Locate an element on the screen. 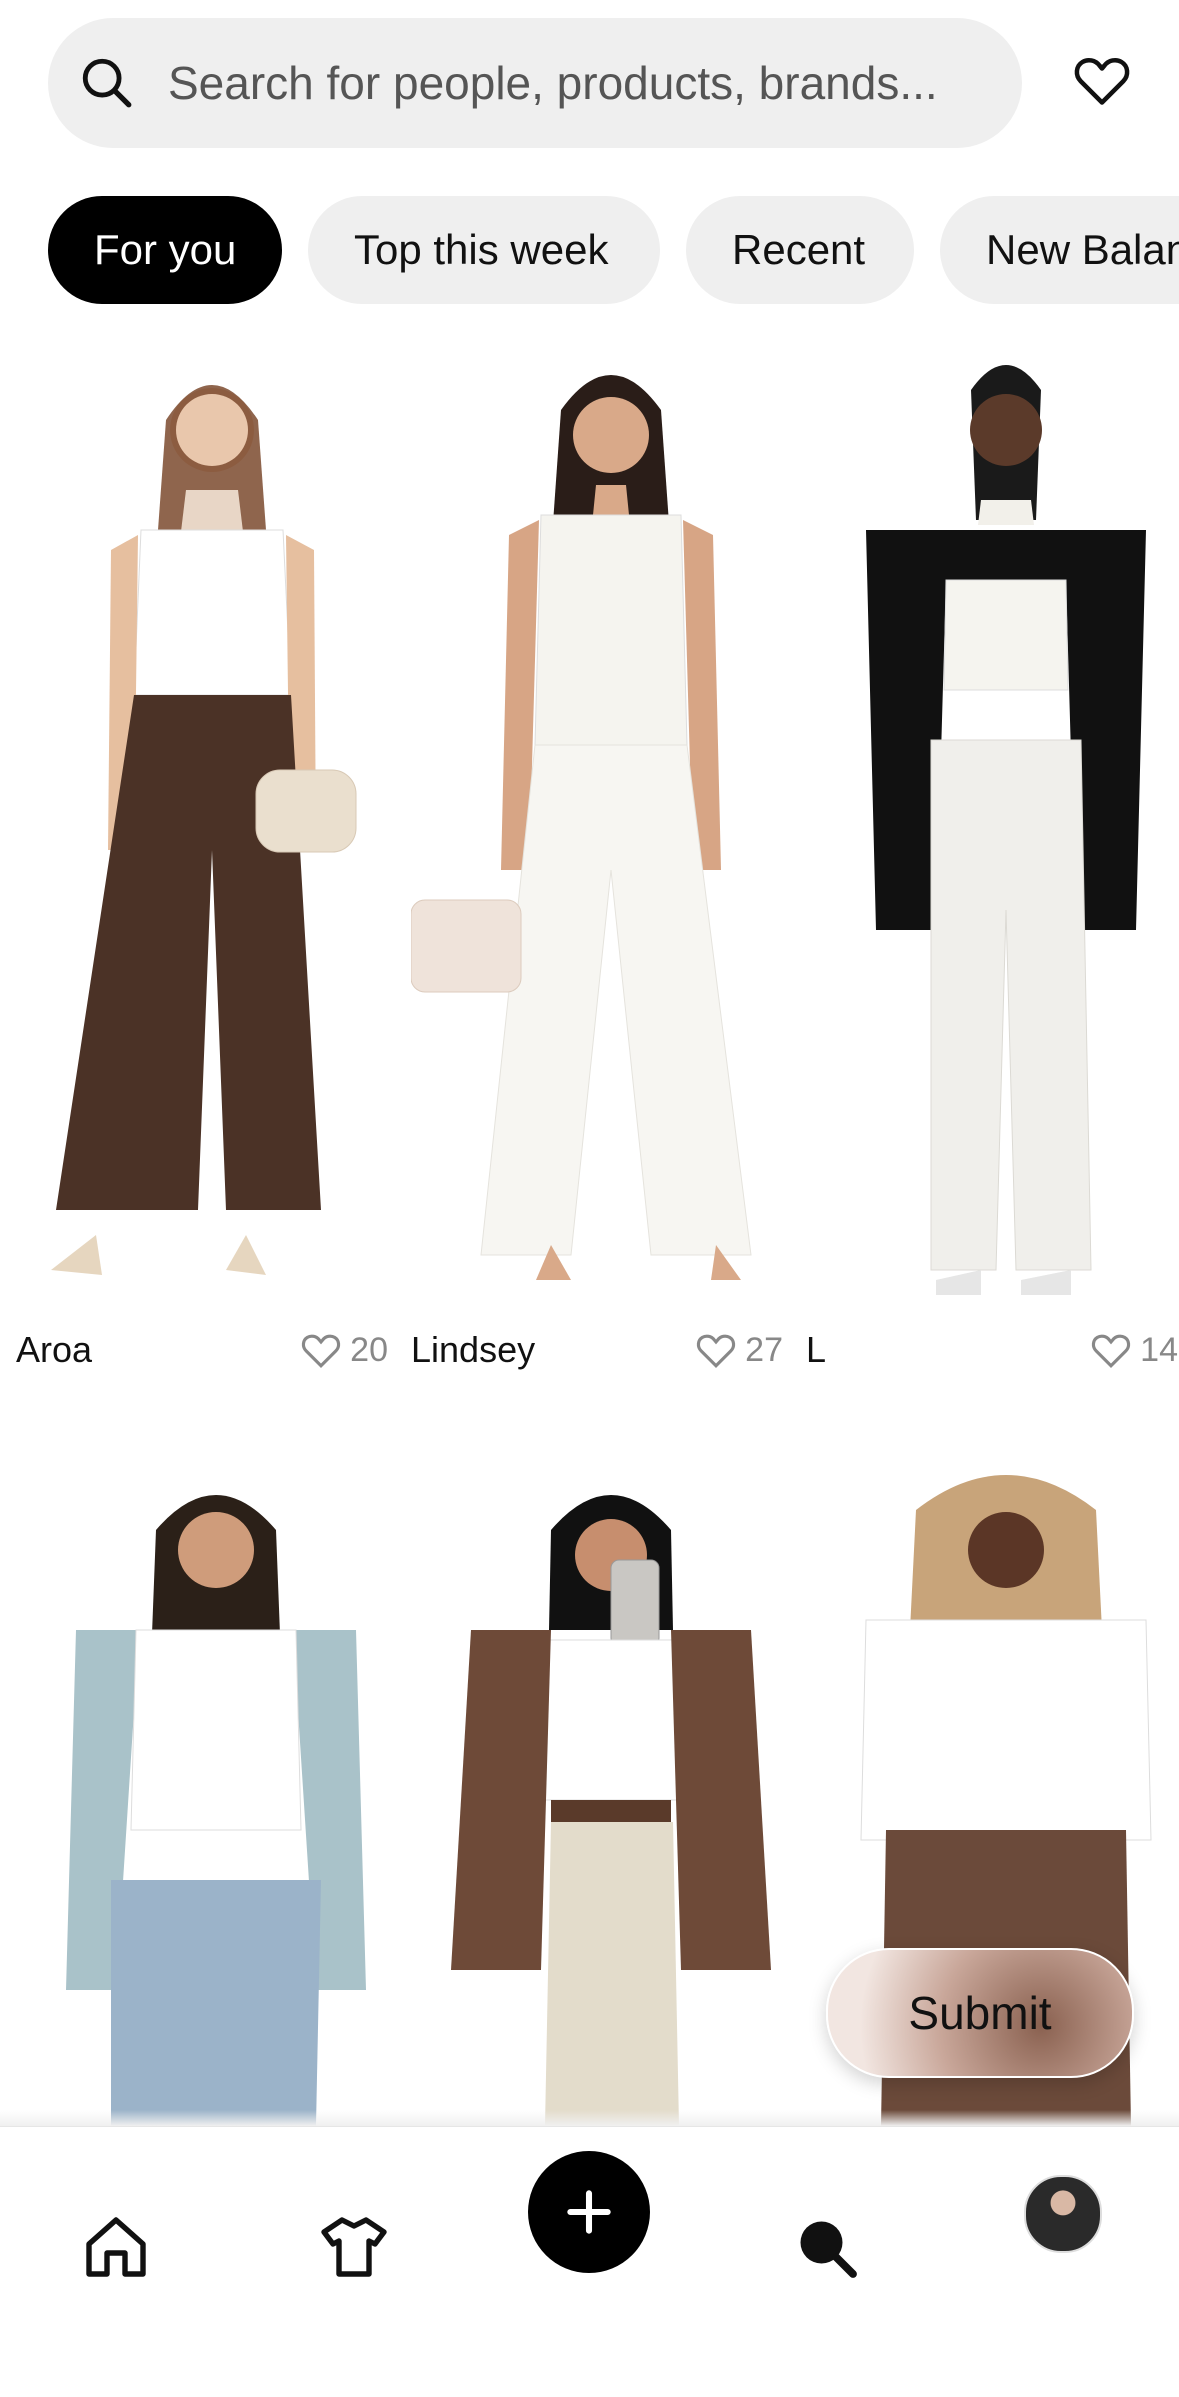 This screenshot has width=1179, height=2397. username: L is located at coordinates (816, 1350).